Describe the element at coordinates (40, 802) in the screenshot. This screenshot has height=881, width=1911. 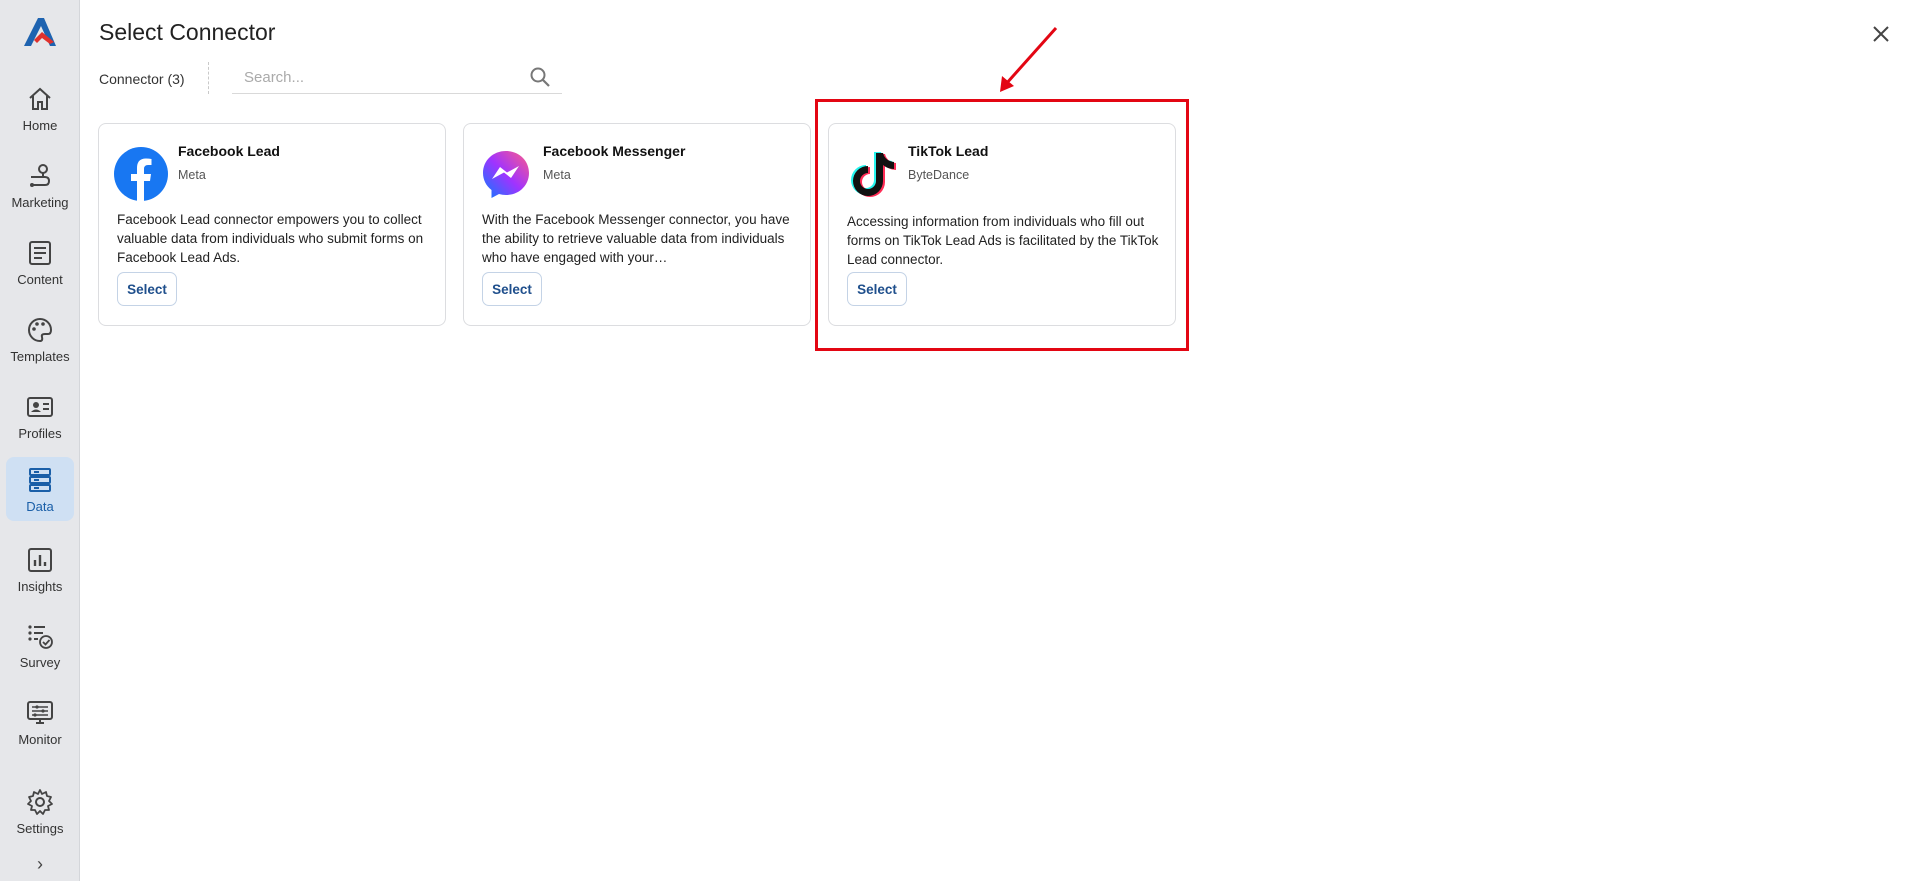
I see `gear-icon` at that location.